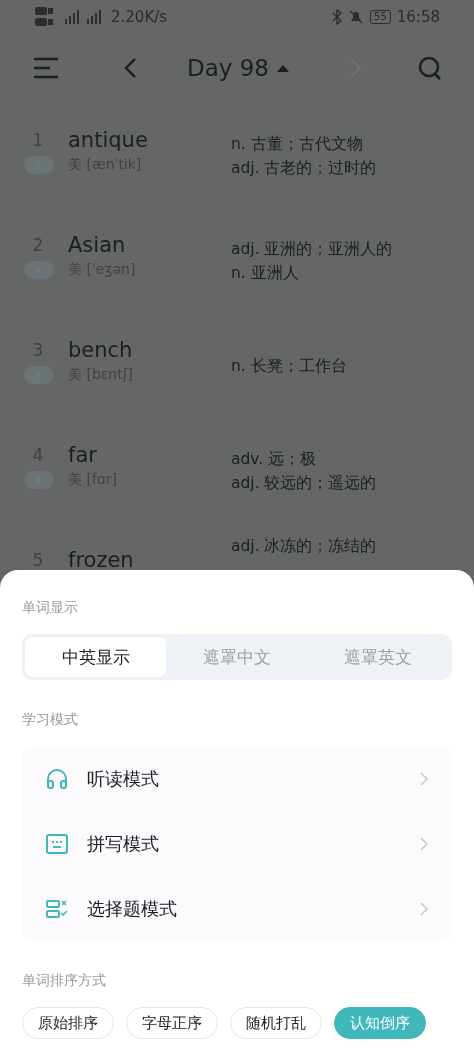  I want to click on section-label: 单词排序方式, so click(64, 980).